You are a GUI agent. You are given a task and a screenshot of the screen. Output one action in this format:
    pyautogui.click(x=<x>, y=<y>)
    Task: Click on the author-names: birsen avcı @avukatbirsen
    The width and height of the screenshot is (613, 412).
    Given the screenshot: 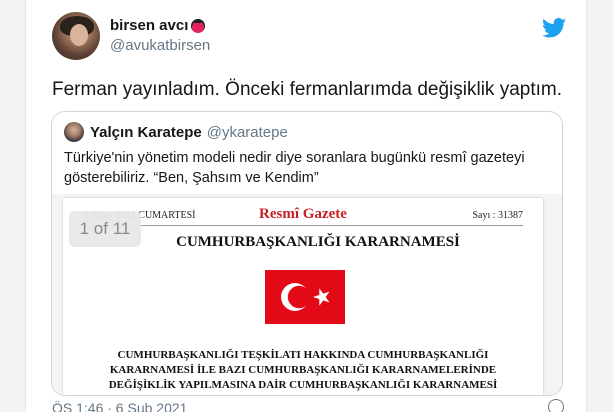 What is the action you would take?
    pyautogui.click(x=160, y=36)
    